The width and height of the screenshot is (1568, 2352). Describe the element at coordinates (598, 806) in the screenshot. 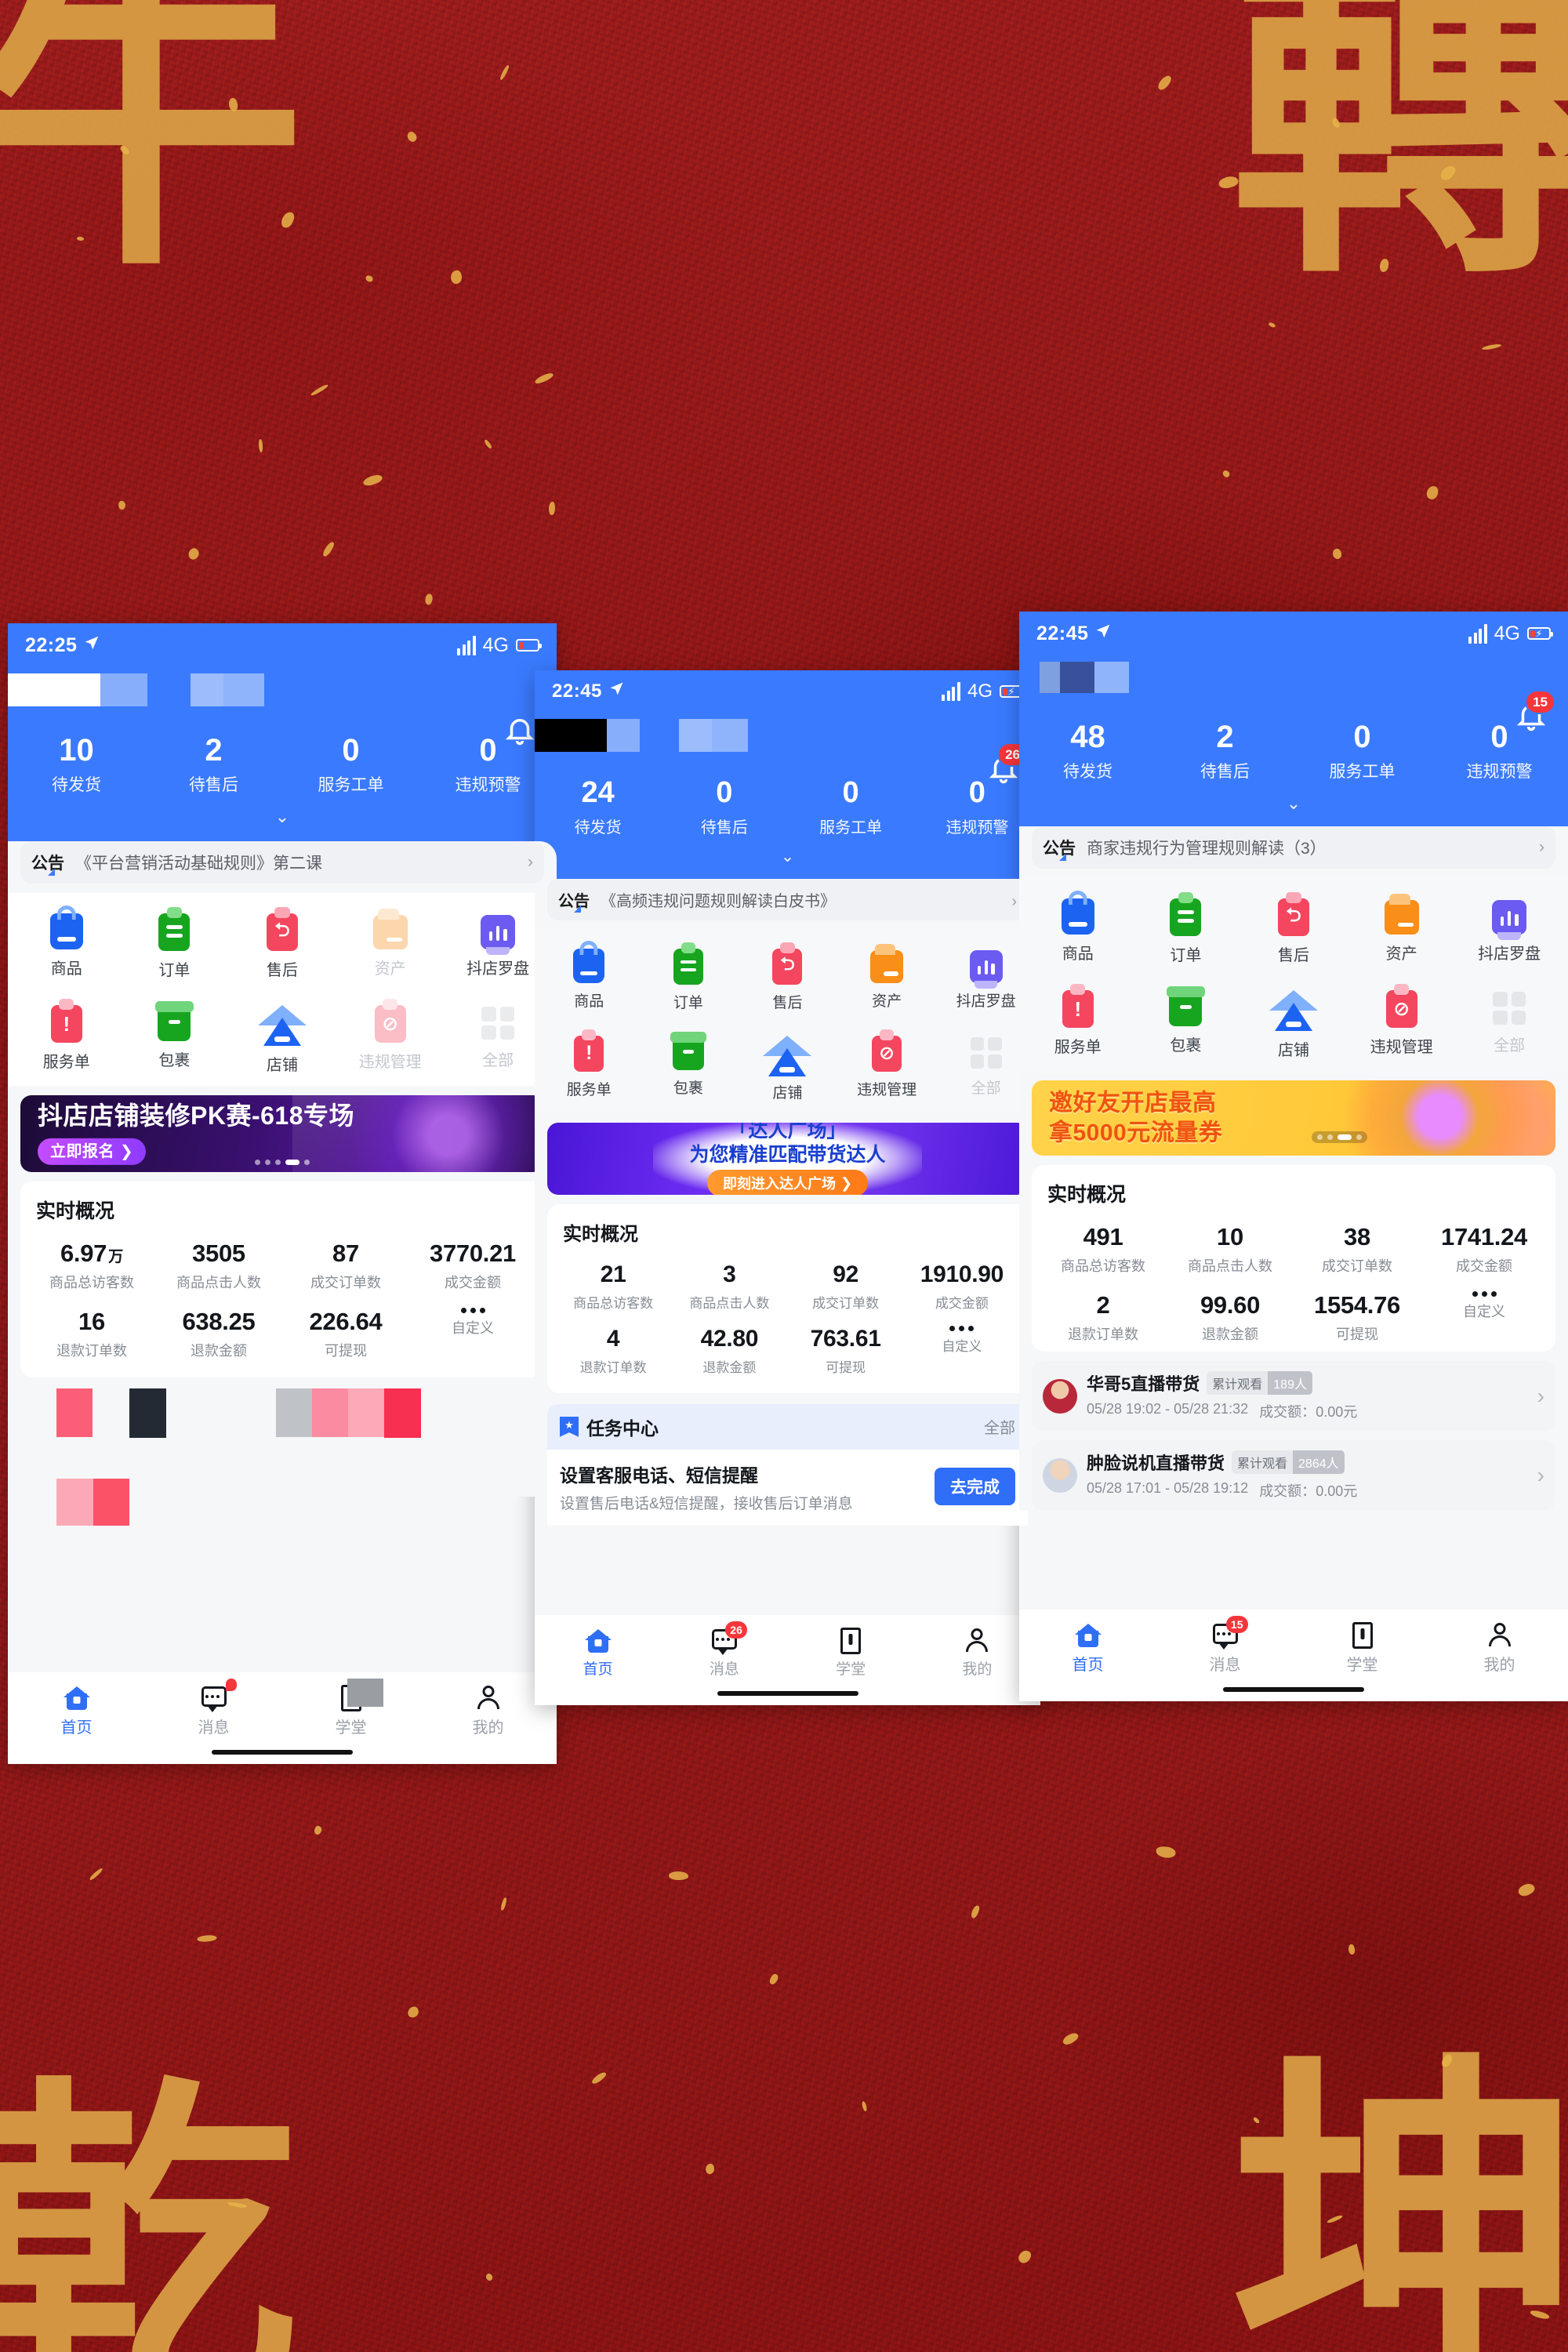

I see `kpi-item: 24 待发货` at that location.